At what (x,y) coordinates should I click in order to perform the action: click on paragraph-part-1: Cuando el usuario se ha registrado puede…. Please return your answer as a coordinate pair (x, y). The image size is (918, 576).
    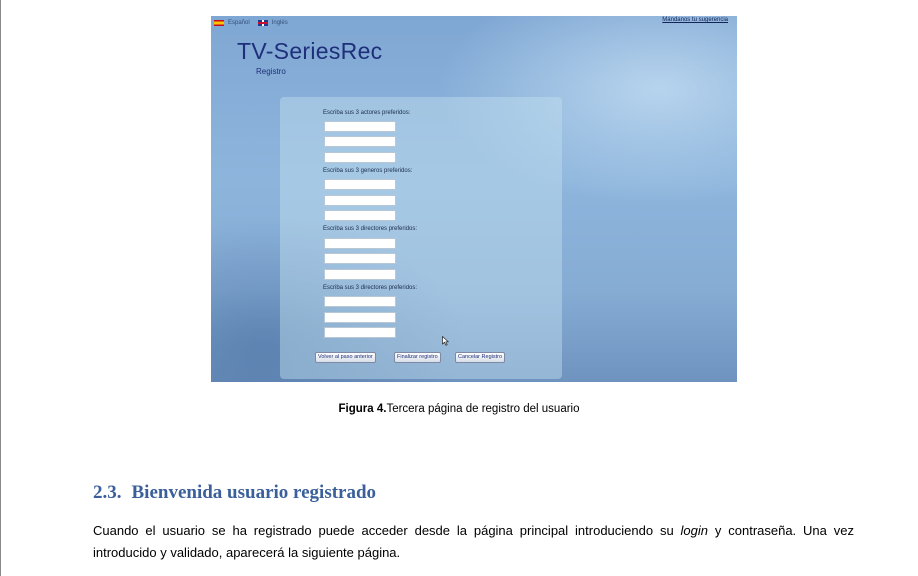
    Looking at the image, I should click on (387, 530).